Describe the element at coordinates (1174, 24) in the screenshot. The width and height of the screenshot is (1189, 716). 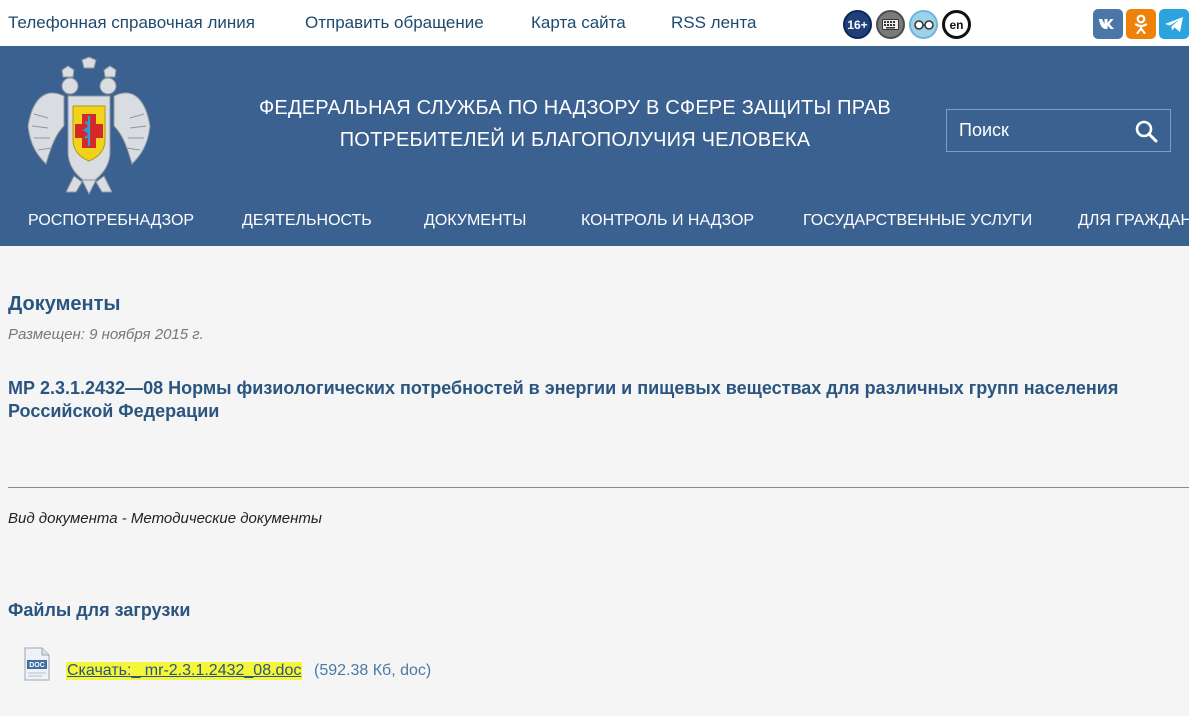
I see `telegram-icon` at that location.